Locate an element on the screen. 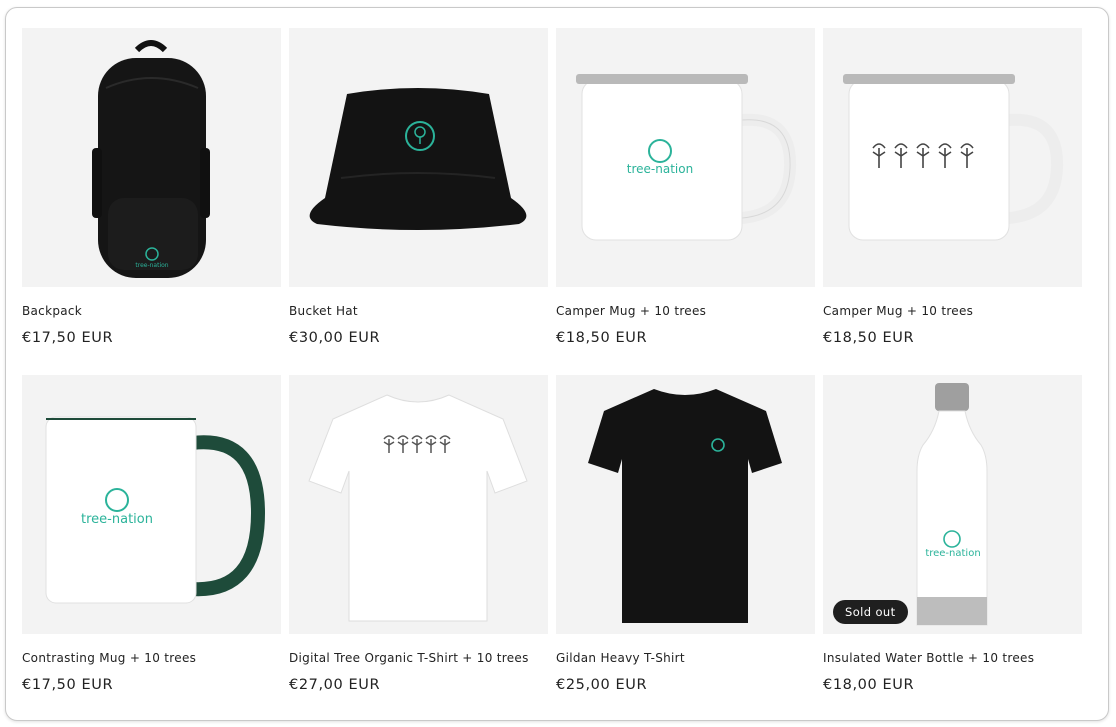 Image resolution: width=1116 pixels, height=727 pixels. product-image-water-bottle: tree-nation Sold out is located at coordinates (952, 504).